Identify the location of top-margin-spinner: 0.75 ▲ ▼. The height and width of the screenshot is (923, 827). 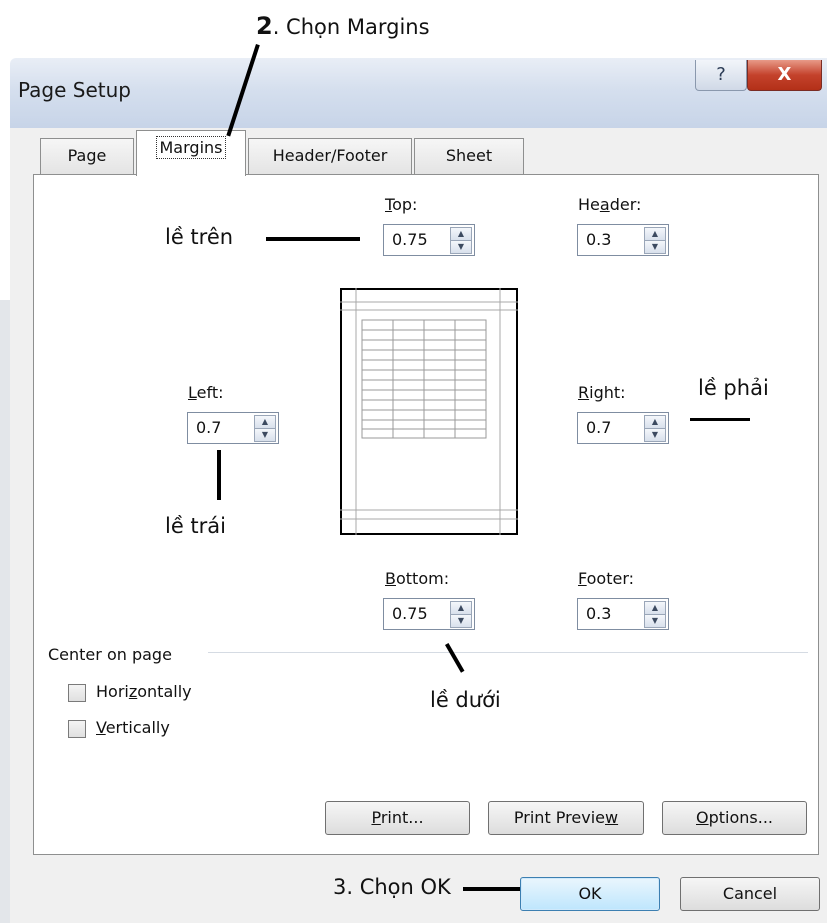
(429, 240).